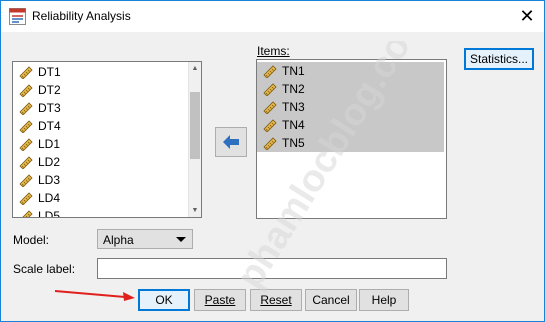 The height and width of the screenshot is (322, 545). What do you see at coordinates (273, 51) in the screenshot?
I see `items-label: Items:` at bounding box center [273, 51].